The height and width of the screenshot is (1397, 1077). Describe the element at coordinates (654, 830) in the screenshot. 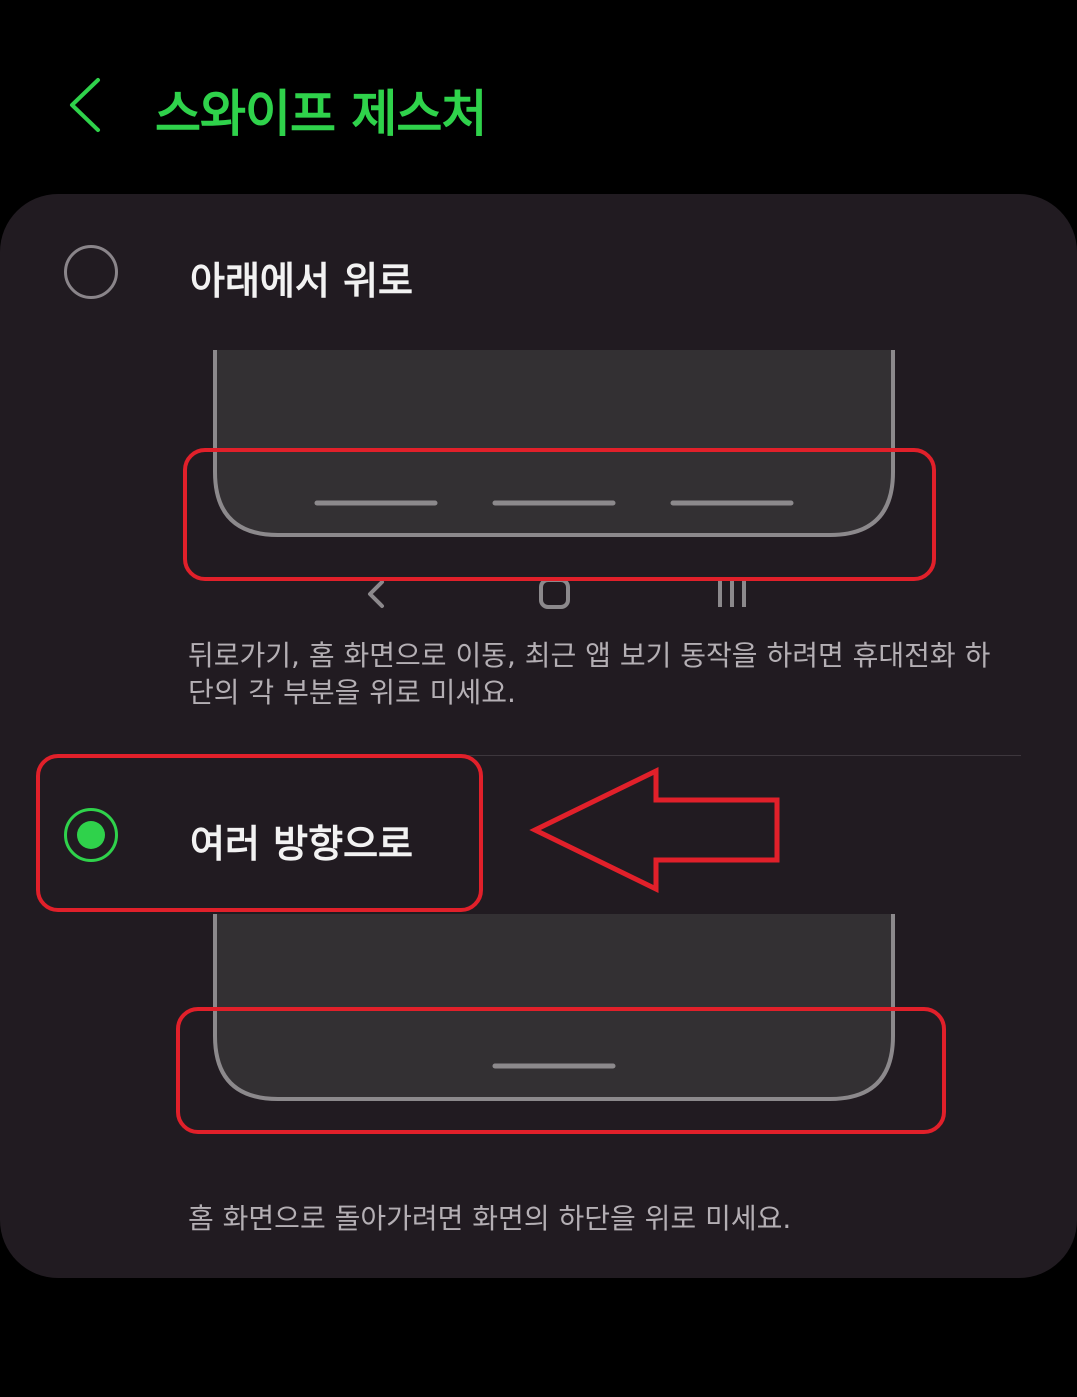

I see `red-arrow-annotation` at that location.